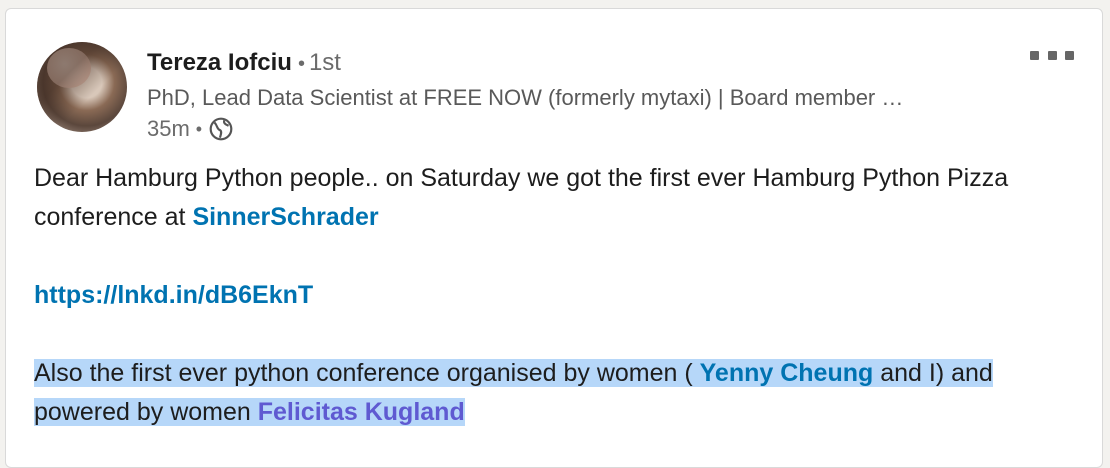 Image resolution: width=1110 pixels, height=468 pixels. Describe the element at coordinates (285, 217) in the screenshot. I see `mention-sinnerschrader: SinnerSchrader` at that location.